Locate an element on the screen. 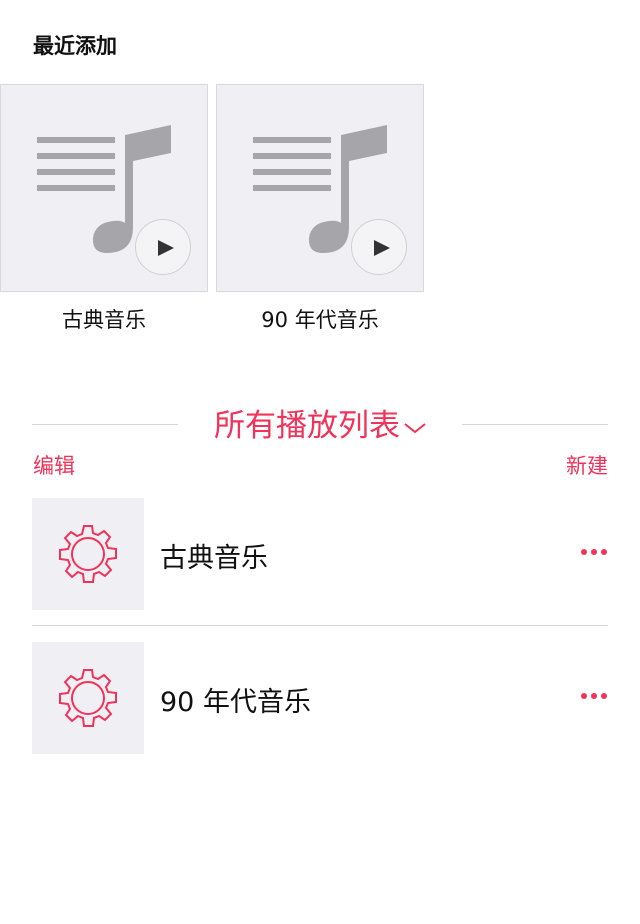 The height and width of the screenshot is (924, 640). playlist-filter-dropdown: 所有播放列表 is located at coordinates (320, 422).